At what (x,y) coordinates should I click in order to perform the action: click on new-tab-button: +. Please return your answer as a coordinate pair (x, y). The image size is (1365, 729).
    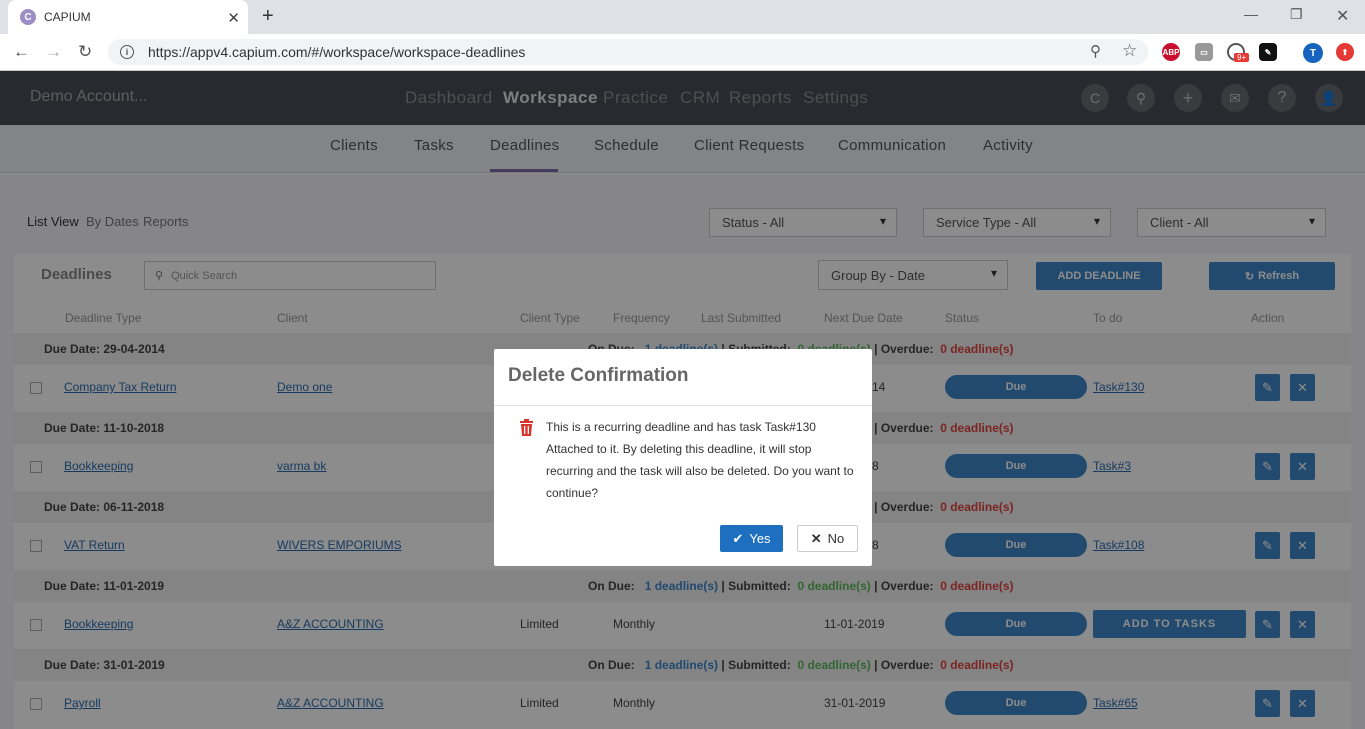
    Looking at the image, I should click on (268, 16).